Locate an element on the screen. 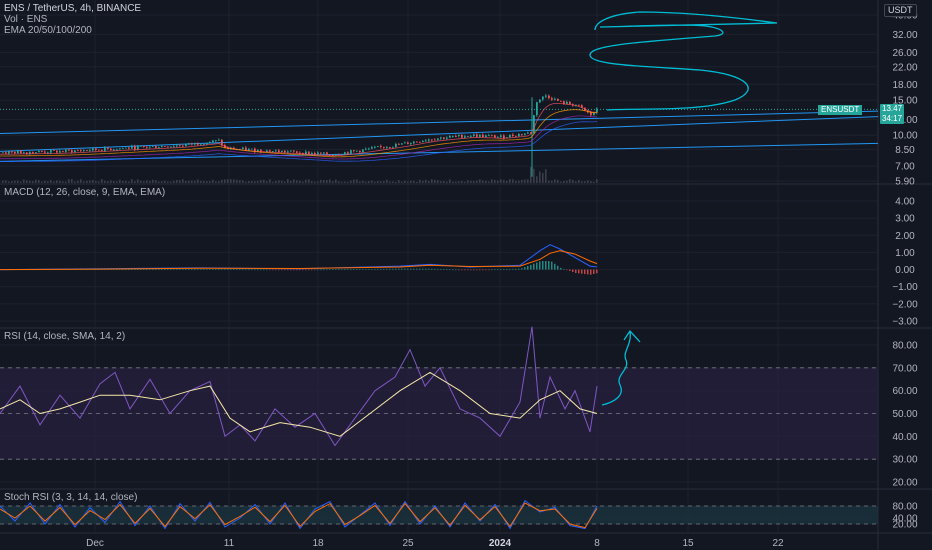 Image resolution: width=932 pixels, height=550 pixels. currency-button: USDT is located at coordinates (900, 10).